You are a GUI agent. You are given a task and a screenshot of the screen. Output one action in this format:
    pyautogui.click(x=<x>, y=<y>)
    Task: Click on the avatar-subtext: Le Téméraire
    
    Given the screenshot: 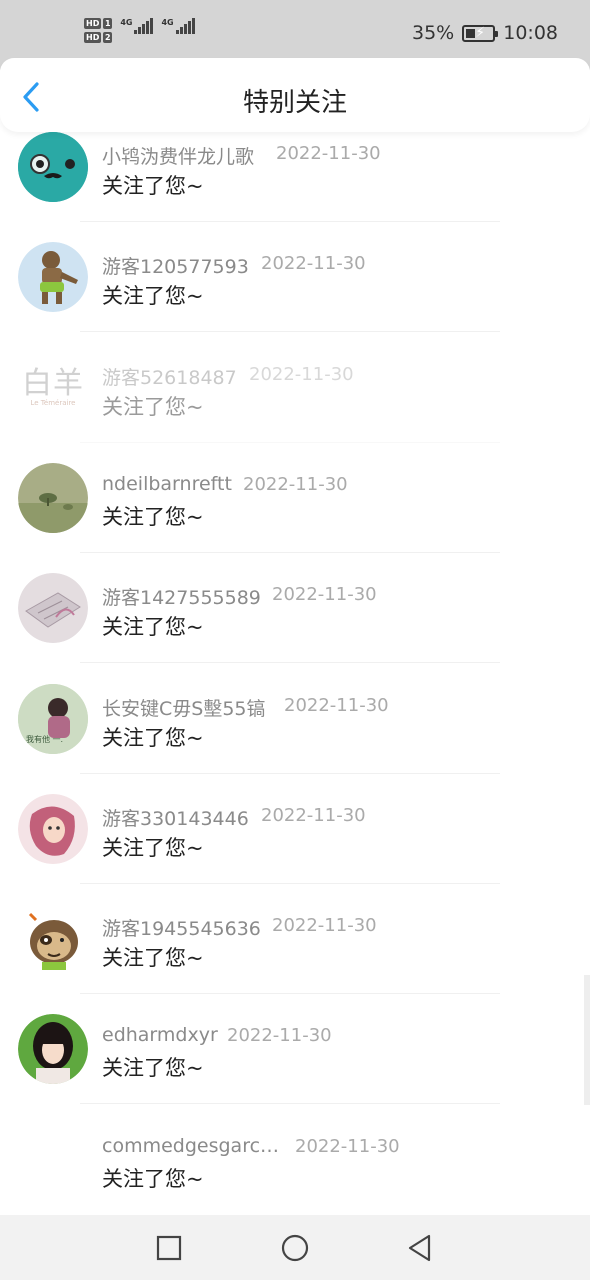 What is the action you would take?
    pyautogui.click(x=53, y=402)
    